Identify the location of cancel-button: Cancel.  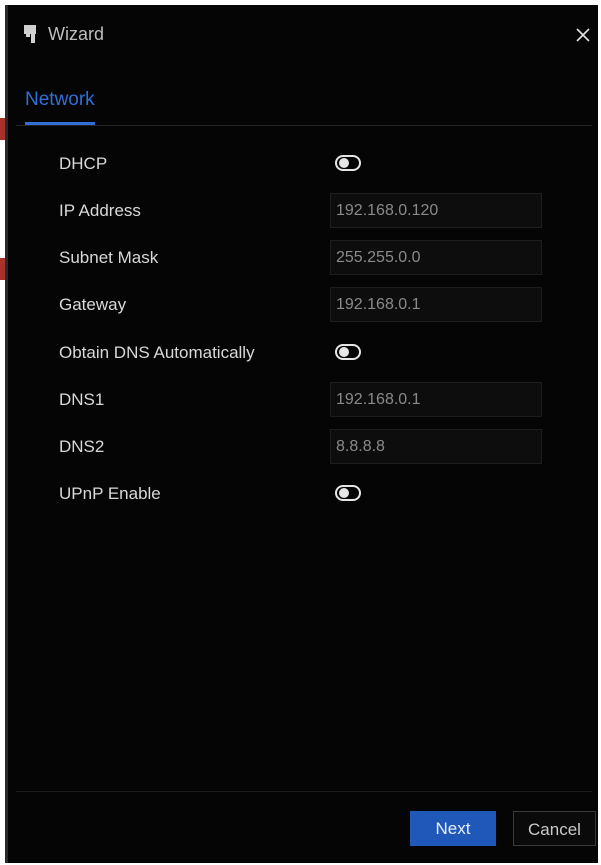
(554, 828).